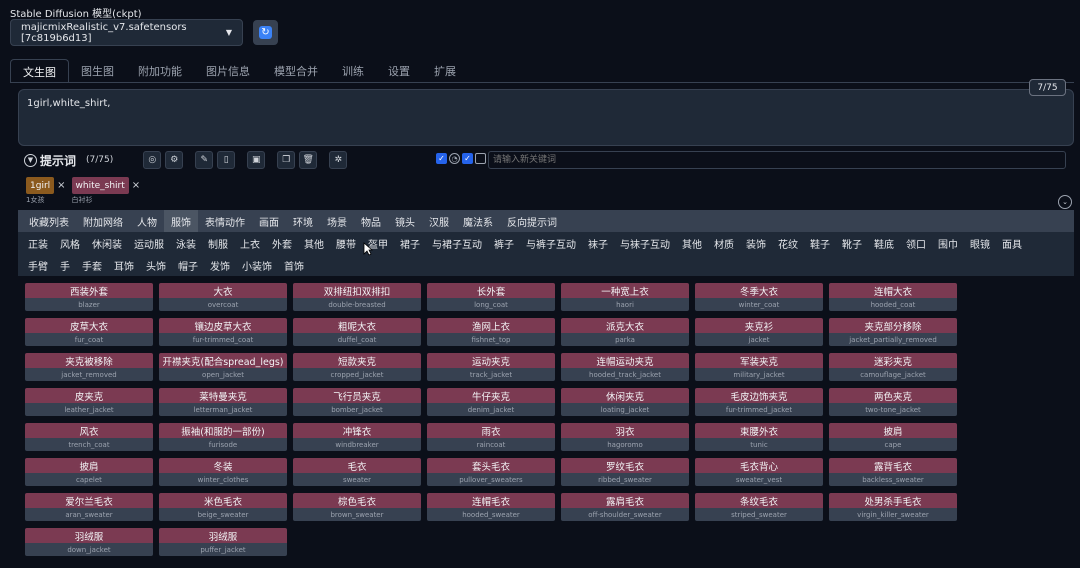 The height and width of the screenshot is (568, 1080). I want to click on tag-button: 连帽大衣 hooded_coat, so click(893, 297).